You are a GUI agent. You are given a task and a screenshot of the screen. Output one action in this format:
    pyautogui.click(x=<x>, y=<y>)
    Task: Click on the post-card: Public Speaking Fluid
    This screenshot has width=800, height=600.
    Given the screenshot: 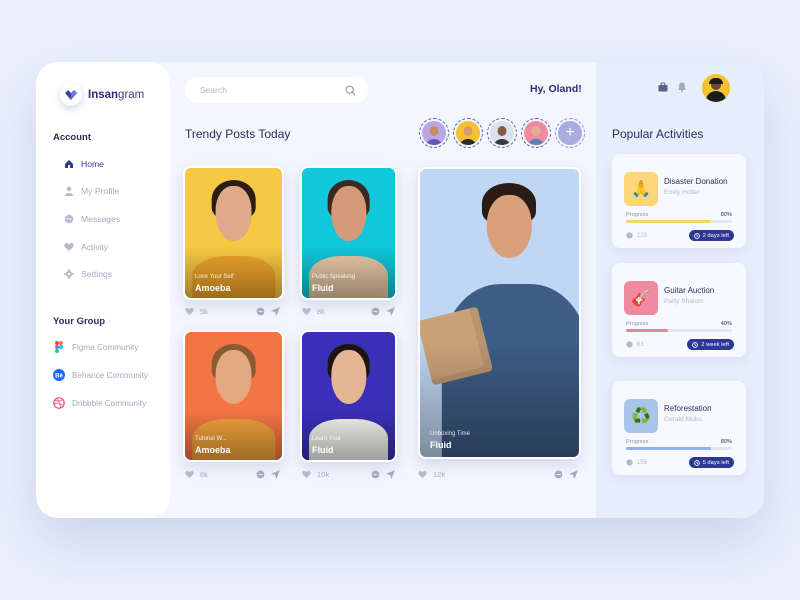 What is the action you would take?
    pyautogui.click(x=348, y=233)
    